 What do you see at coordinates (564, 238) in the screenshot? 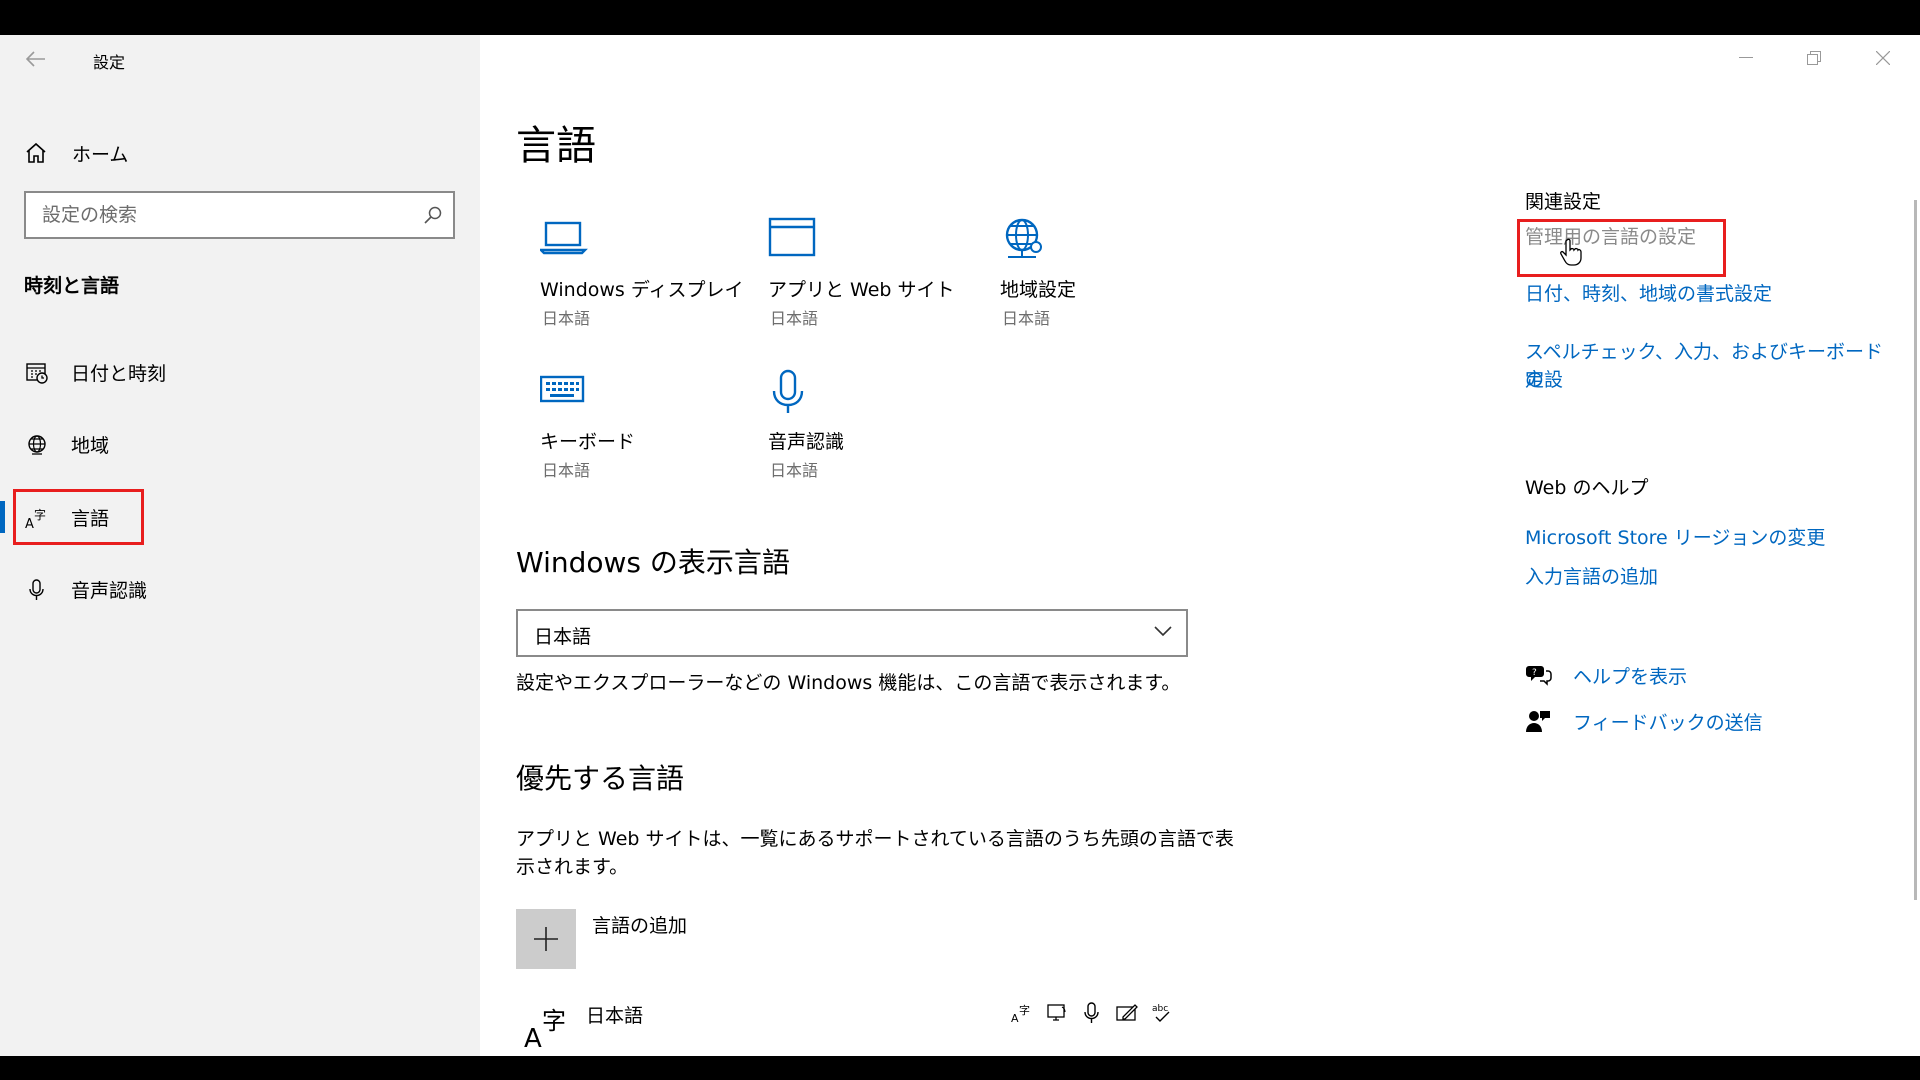
I see `laptop-icon` at bounding box center [564, 238].